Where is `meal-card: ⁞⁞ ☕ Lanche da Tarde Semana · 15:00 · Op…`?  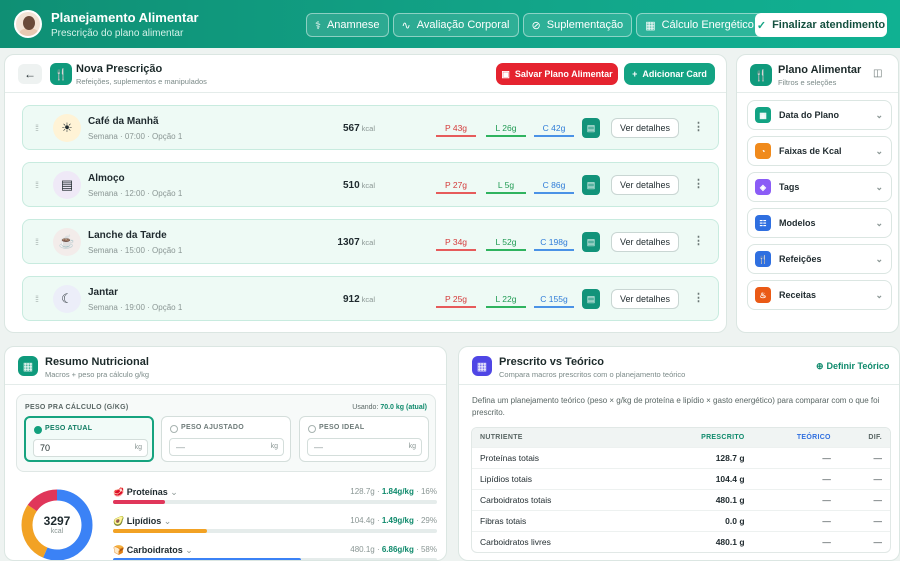 meal-card: ⁞⁞ ☕ Lanche da Tarde Semana · 15:00 · Op… is located at coordinates (370, 241).